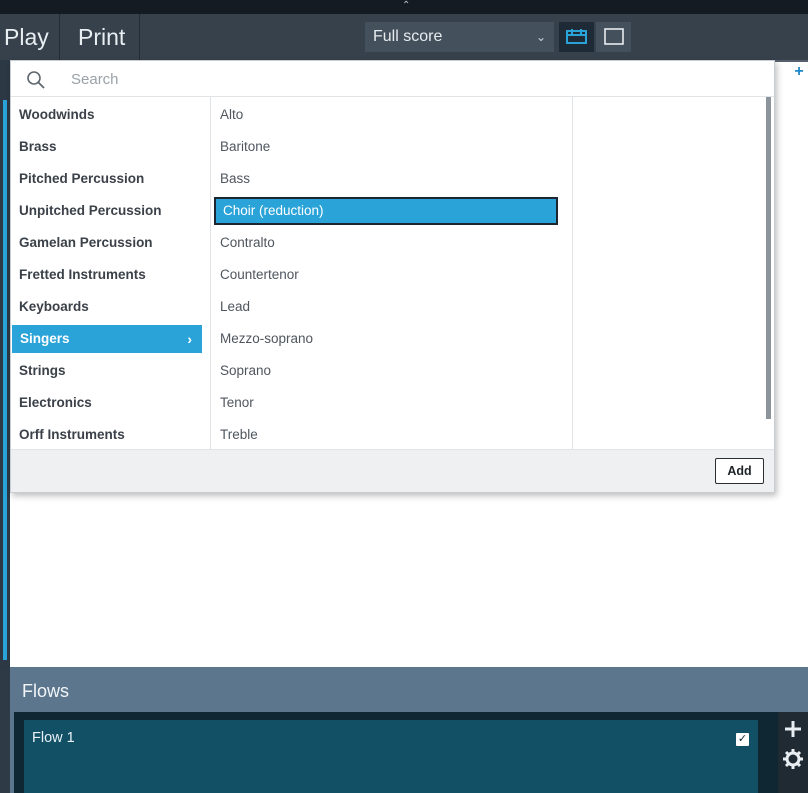 Image resolution: width=808 pixels, height=793 pixels. I want to click on page-view-icon, so click(614, 36).